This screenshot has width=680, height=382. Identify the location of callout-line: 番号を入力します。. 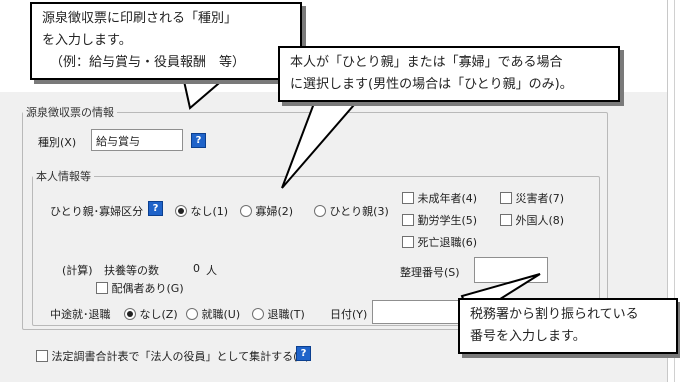
(528, 336).